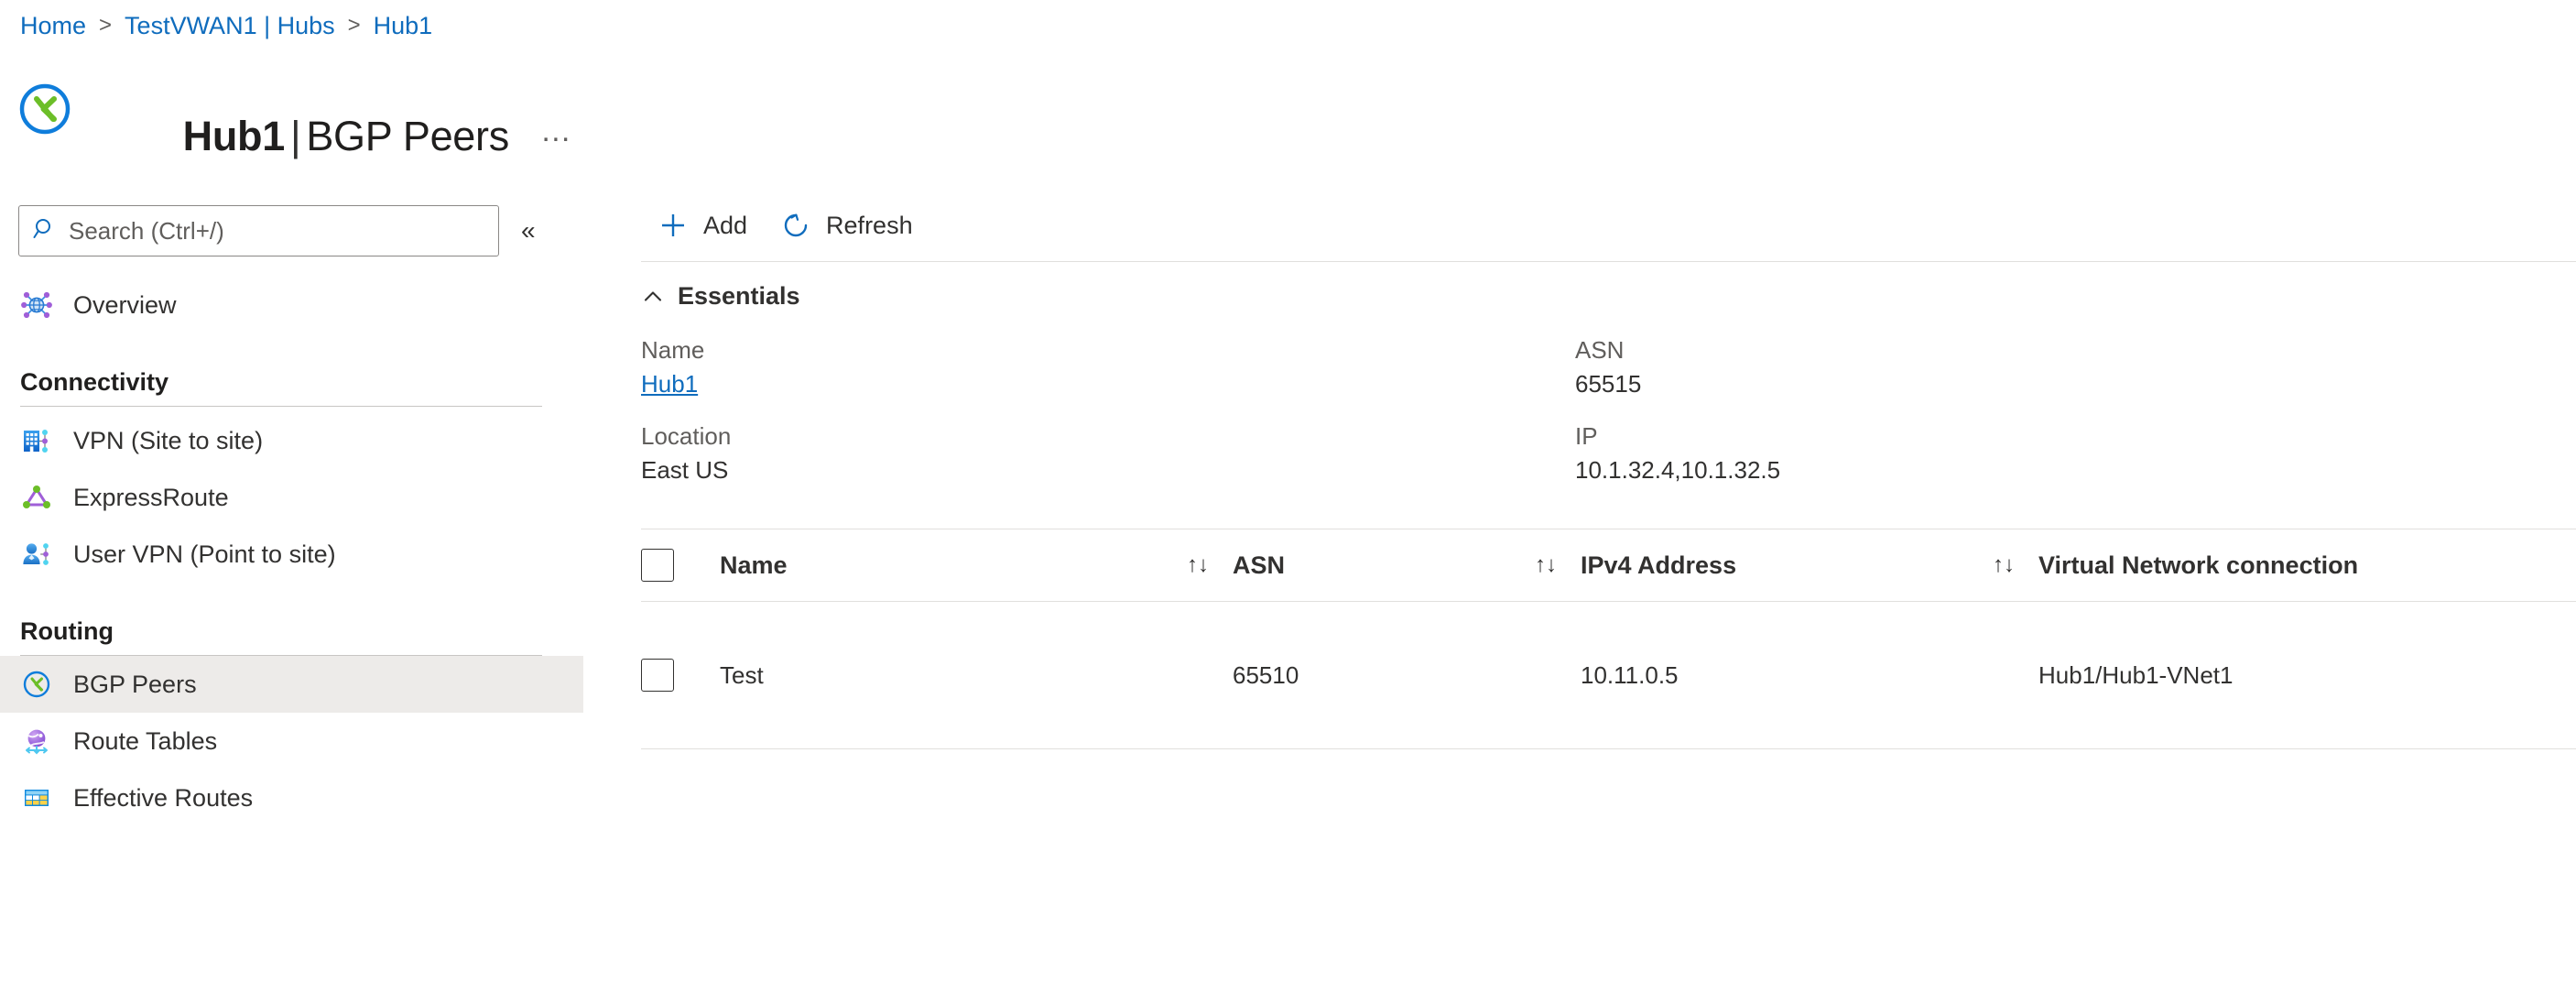 Image resolution: width=2576 pixels, height=993 pixels. What do you see at coordinates (2198, 565) in the screenshot?
I see `column-header-label: Virtual Network connection` at bounding box center [2198, 565].